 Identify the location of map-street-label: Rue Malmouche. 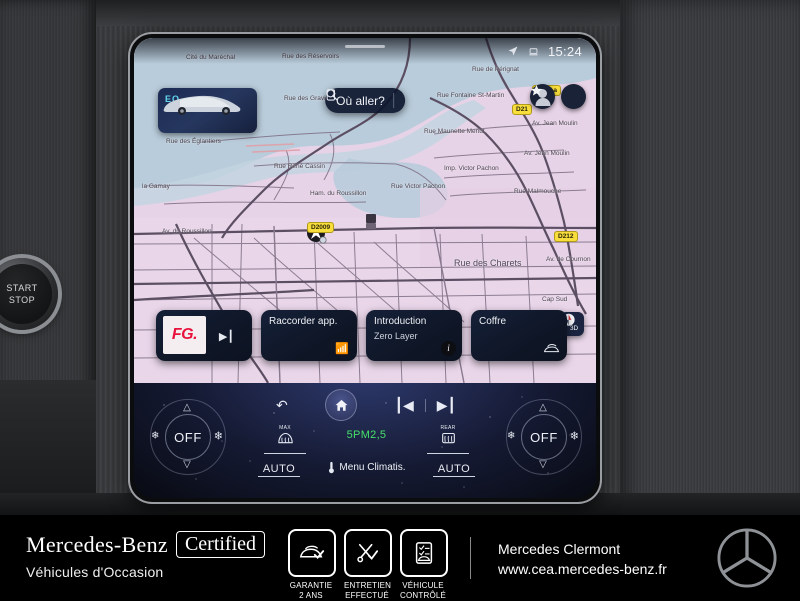
(538, 191).